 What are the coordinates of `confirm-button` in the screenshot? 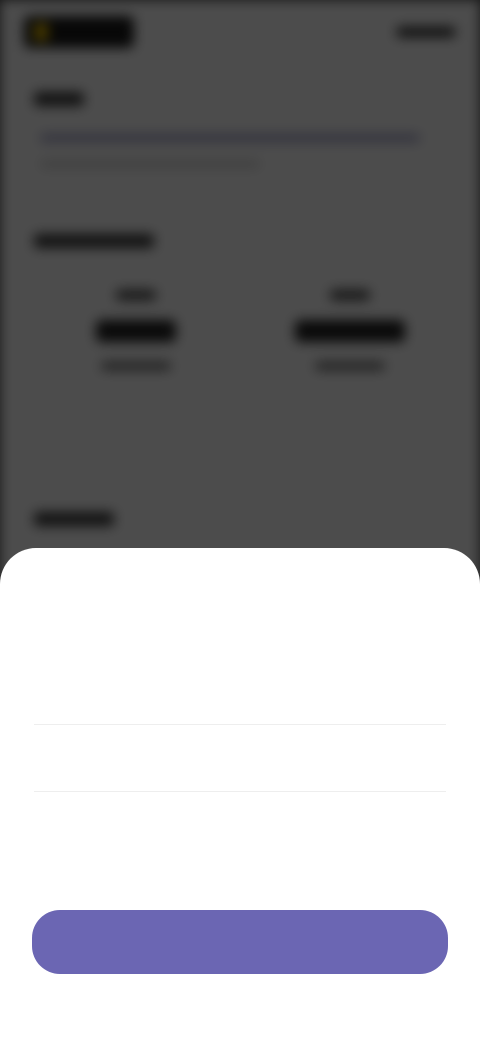 It's located at (240, 942).